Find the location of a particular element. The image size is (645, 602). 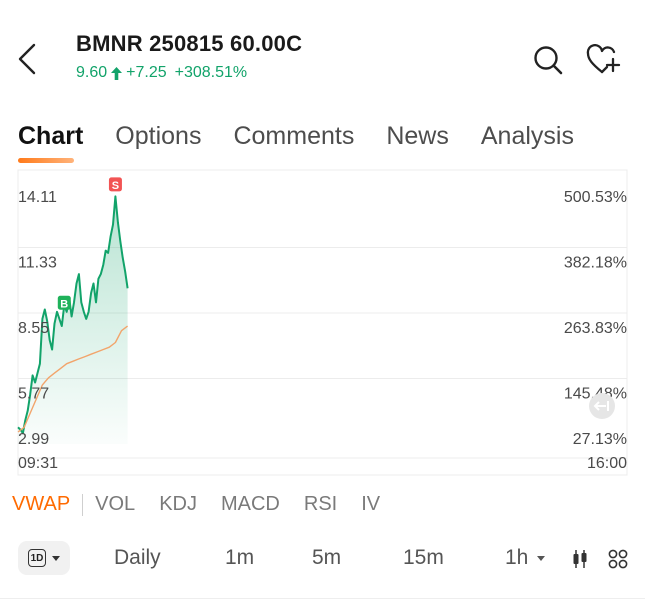

tab-options: Options is located at coordinates (158, 136).